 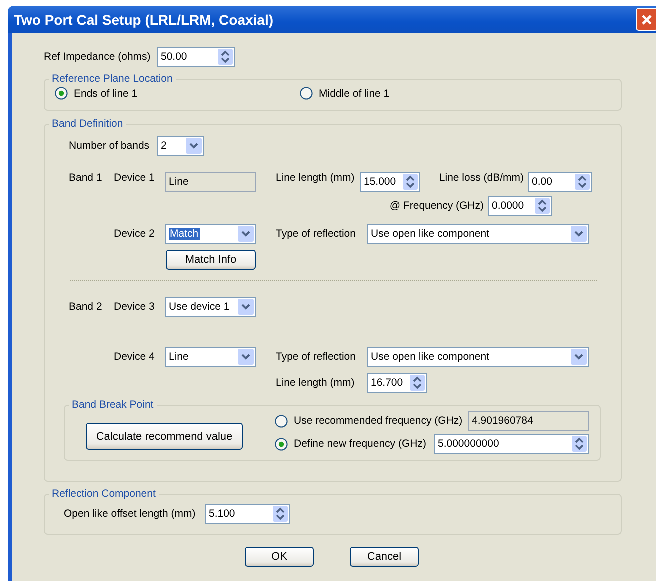 I want to click on group-title: Band Definition, so click(x=87, y=124).